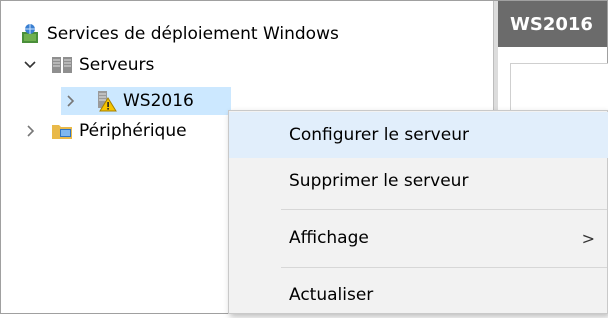 The height and width of the screenshot is (318, 608). Describe the element at coordinates (30, 65) in the screenshot. I see `chevron-down-icon` at that location.